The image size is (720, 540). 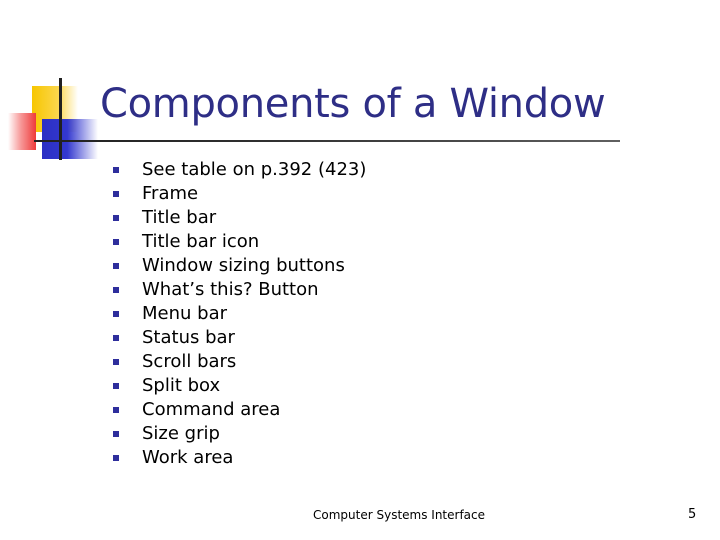 What do you see at coordinates (239, 193) in the screenshot?
I see `list-item: Frame` at bounding box center [239, 193].